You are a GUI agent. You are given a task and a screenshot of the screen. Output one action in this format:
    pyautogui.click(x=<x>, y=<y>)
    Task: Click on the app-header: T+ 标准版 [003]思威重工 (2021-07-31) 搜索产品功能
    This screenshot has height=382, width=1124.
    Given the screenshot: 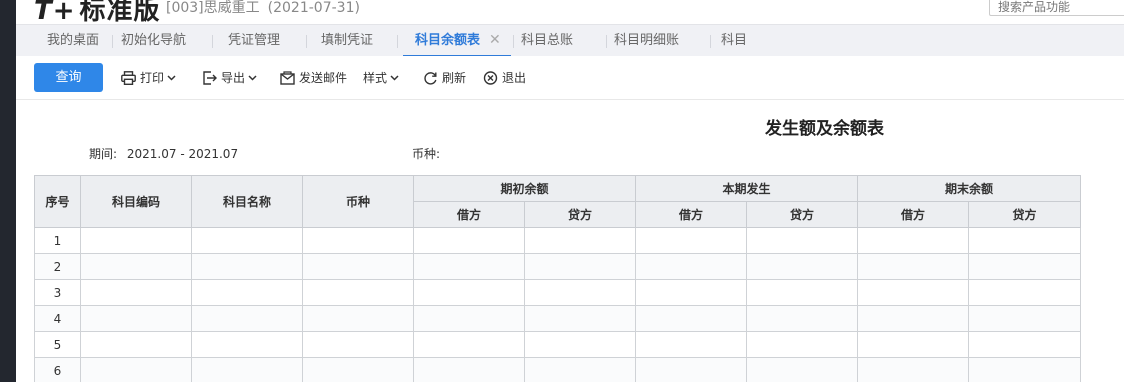 What is the action you would take?
    pyautogui.click(x=570, y=12)
    